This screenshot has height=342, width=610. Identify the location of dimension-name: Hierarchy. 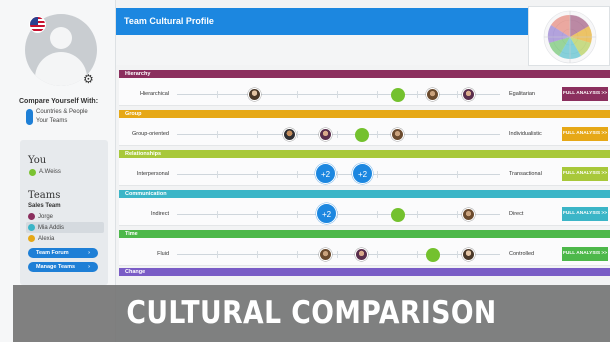
(138, 74).